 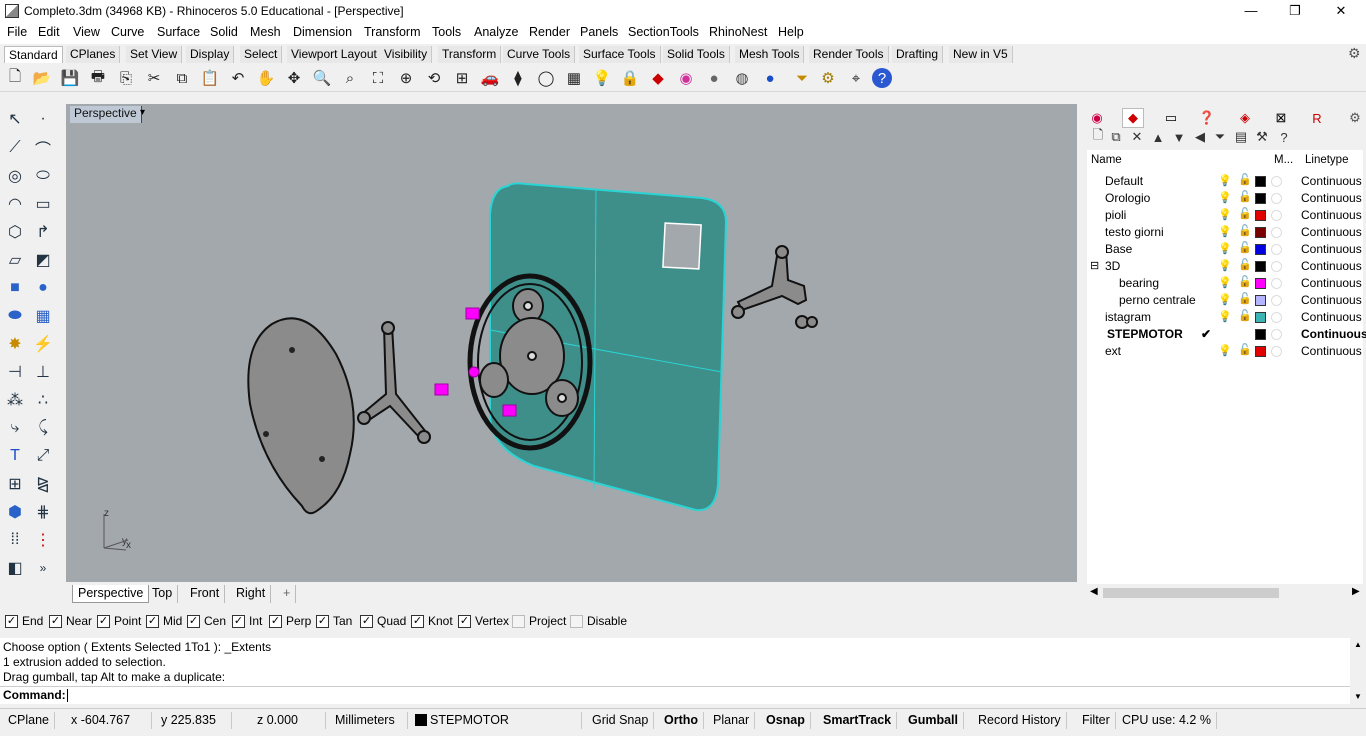 What do you see at coordinates (15, 372) in the screenshot?
I see `trim-icon: ⊣` at bounding box center [15, 372].